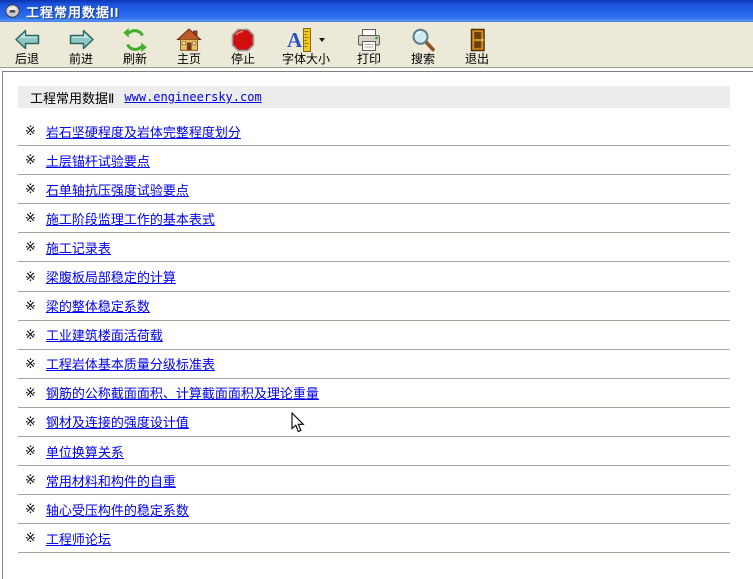  Describe the element at coordinates (78, 247) in the screenshot. I see `item-link: 施工记录表` at that location.